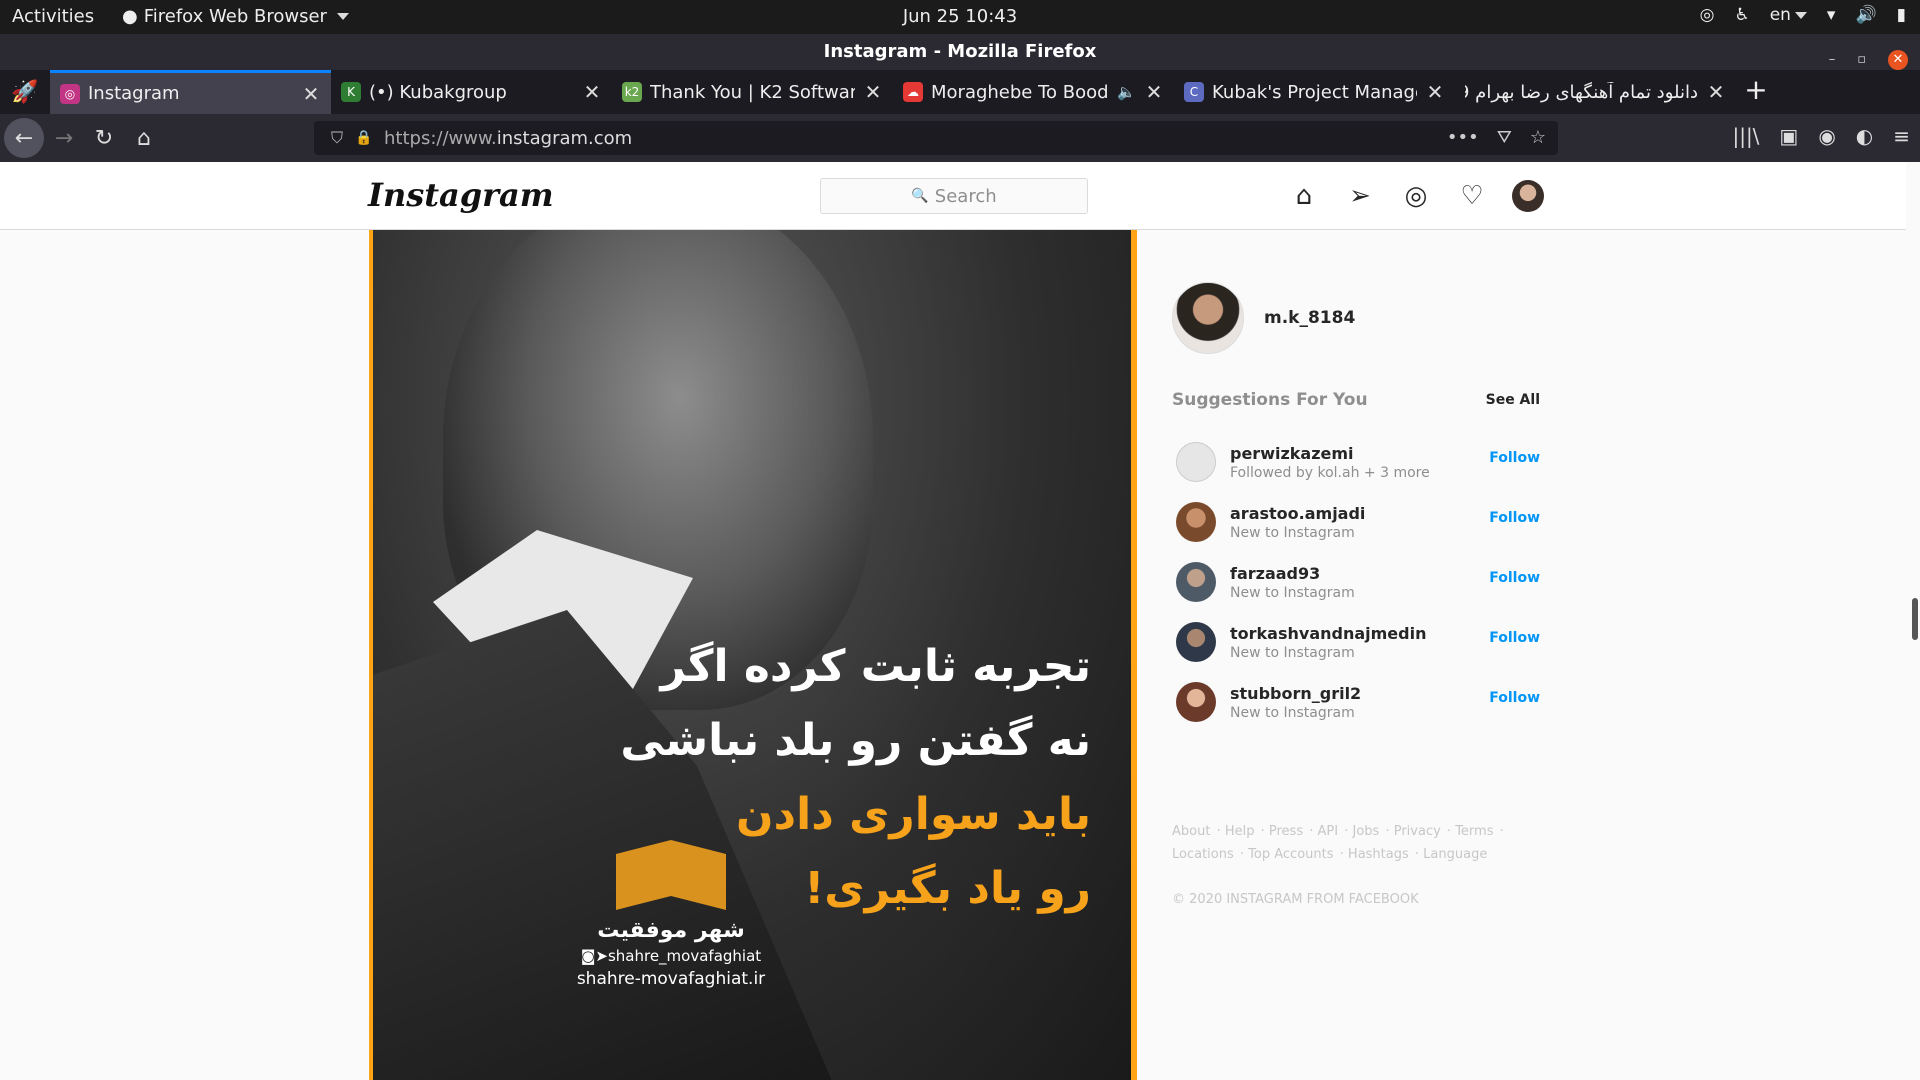 Image resolution: width=1920 pixels, height=1080 pixels. What do you see at coordinates (1528, 196) in the screenshot?
I see `profile-avatar` at bounding box center [1528, 196].